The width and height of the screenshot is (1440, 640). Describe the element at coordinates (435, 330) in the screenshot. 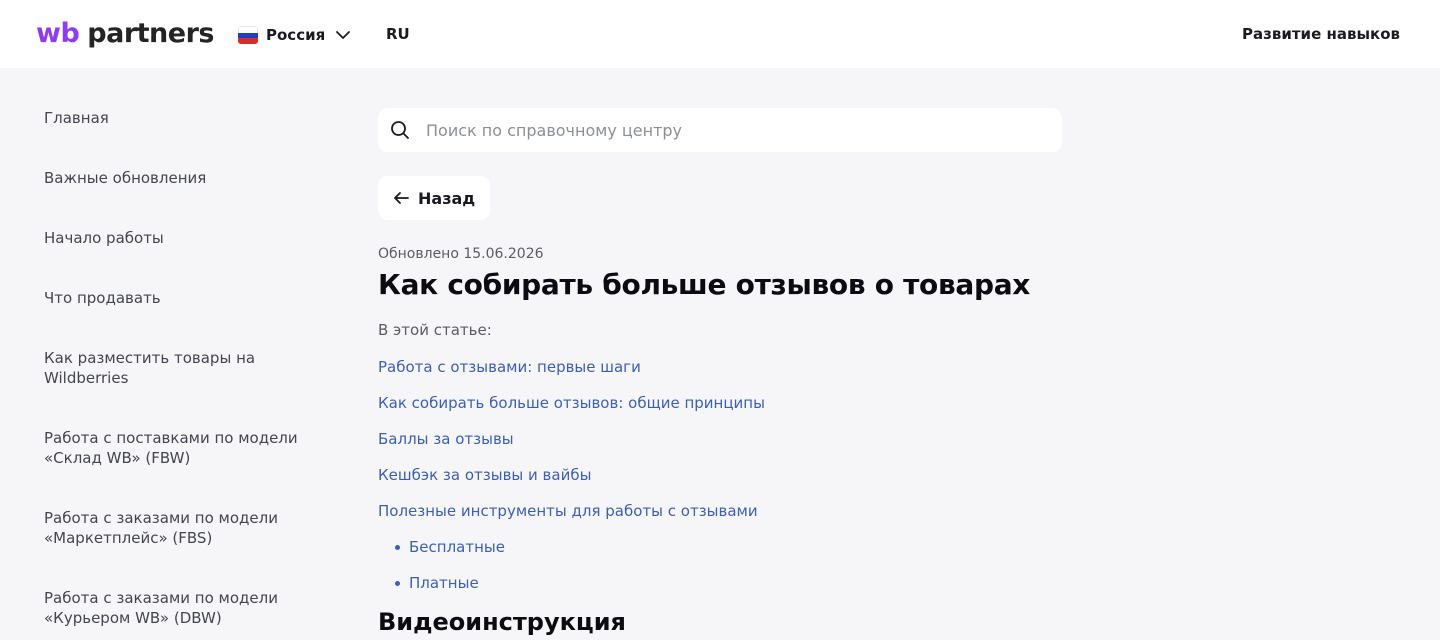

I see `toc-intro: В этой статье:` at that location.